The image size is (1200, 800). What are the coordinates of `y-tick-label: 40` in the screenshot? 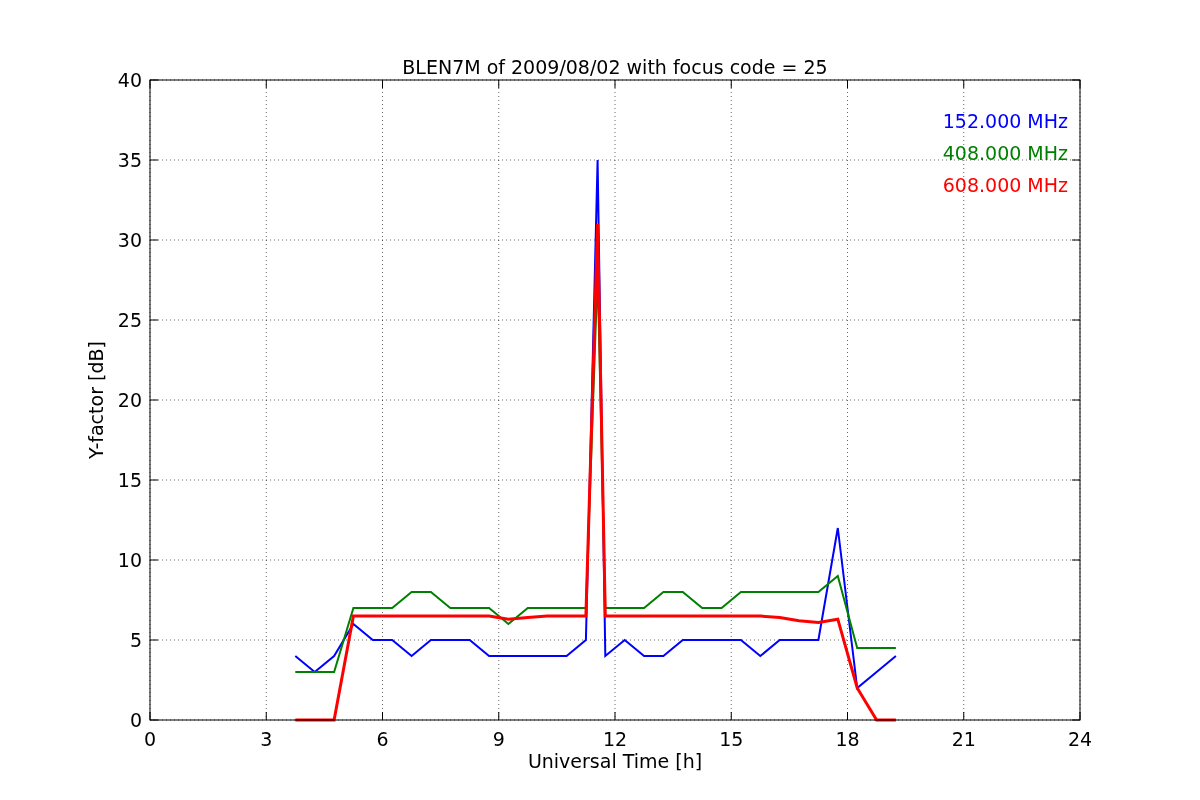 It's located at (129, 80).